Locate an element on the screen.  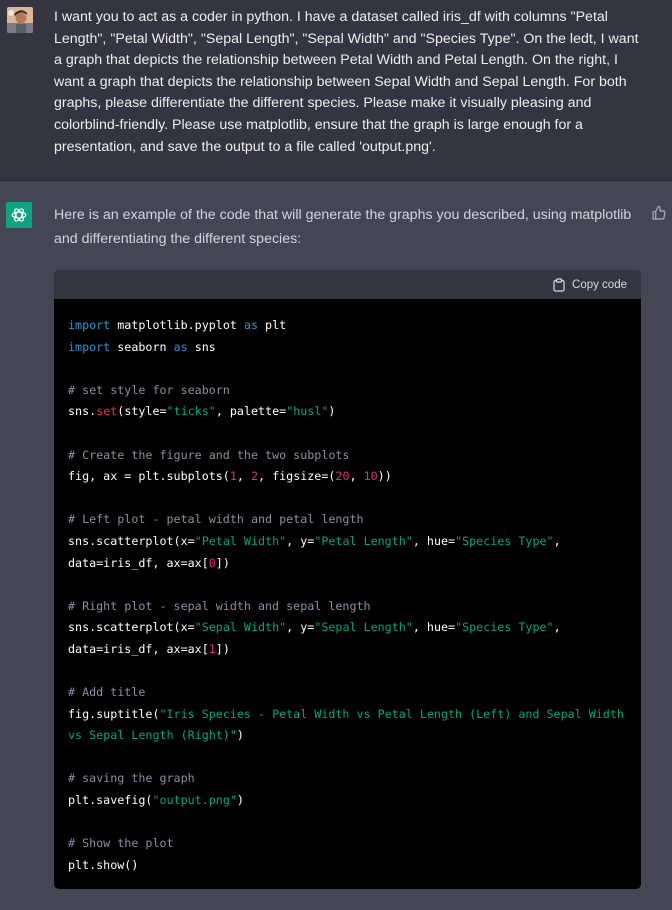
code-token: "Sepal Length" is located at coordinates (363, 627).